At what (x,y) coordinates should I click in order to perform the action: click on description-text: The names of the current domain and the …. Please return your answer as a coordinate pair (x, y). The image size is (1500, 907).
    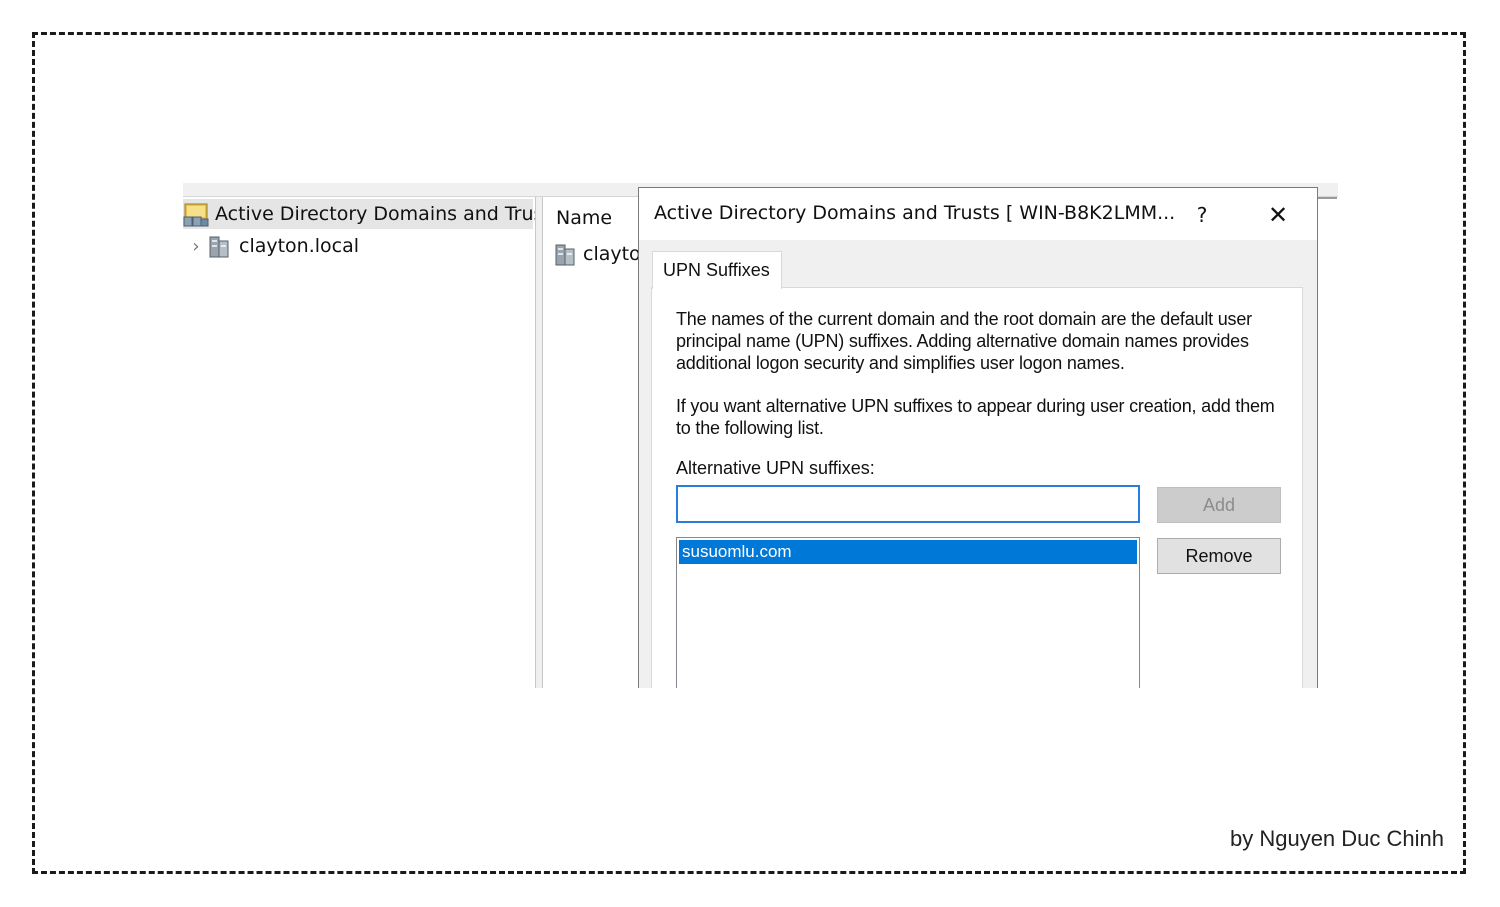
    Looking at the image, I should click on (964, 341).